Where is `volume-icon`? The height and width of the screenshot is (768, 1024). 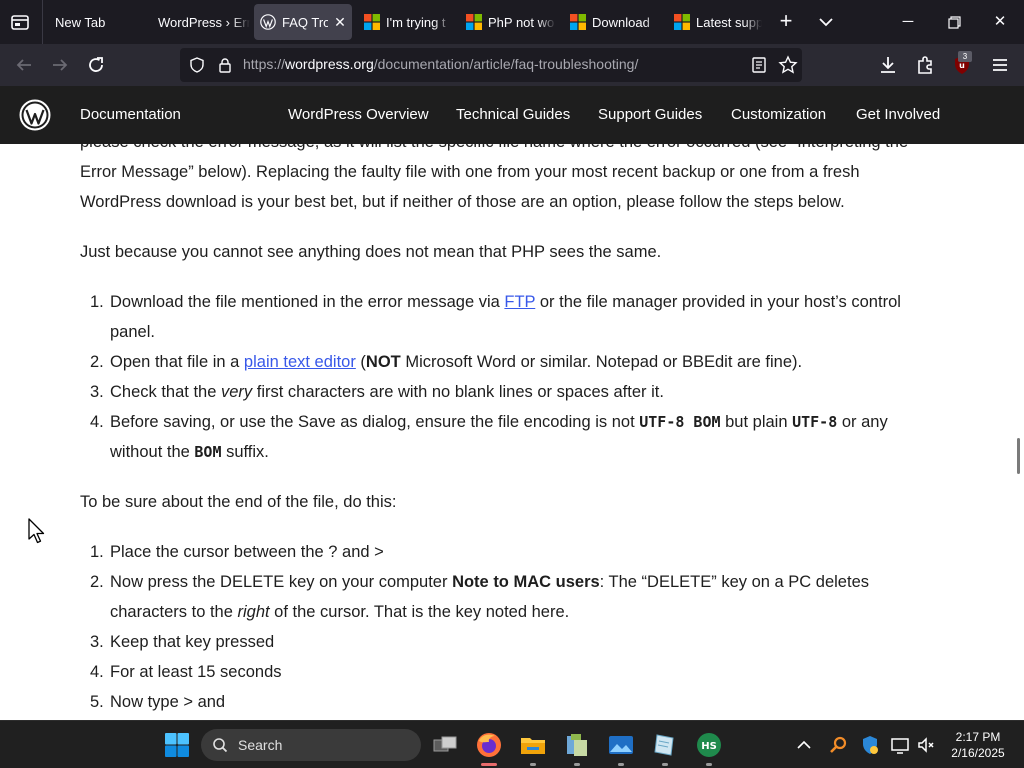
volume-icon is located at coordinates (926, 745).